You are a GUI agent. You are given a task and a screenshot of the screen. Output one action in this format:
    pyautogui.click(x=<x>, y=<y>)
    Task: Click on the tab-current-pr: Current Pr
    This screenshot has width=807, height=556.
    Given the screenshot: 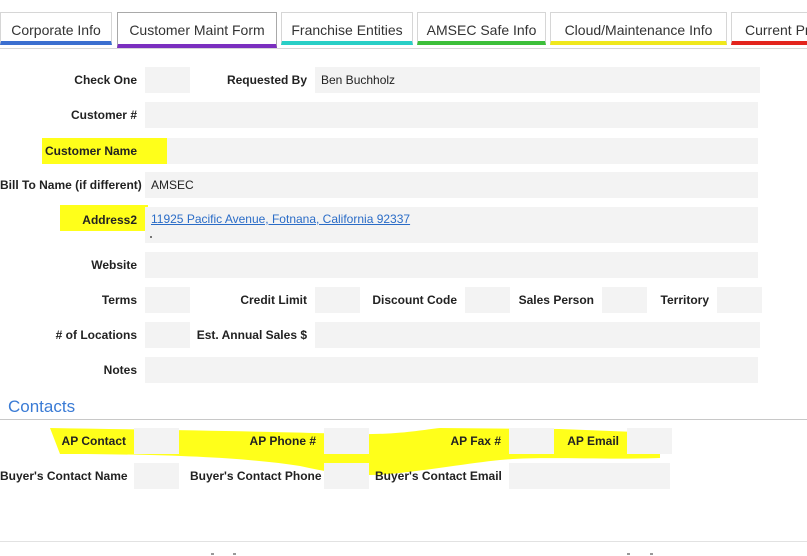 What is the action you would take?
    pyautogui.click(x=769, y=28)
    